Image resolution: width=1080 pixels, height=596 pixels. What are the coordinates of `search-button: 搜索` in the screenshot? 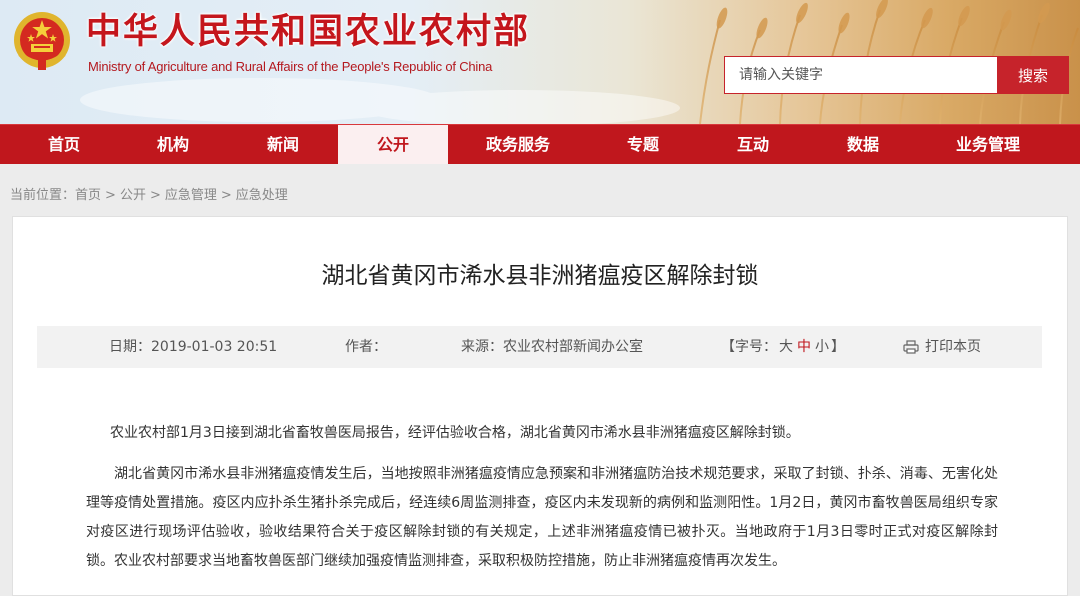 It's located at (1033, 75).